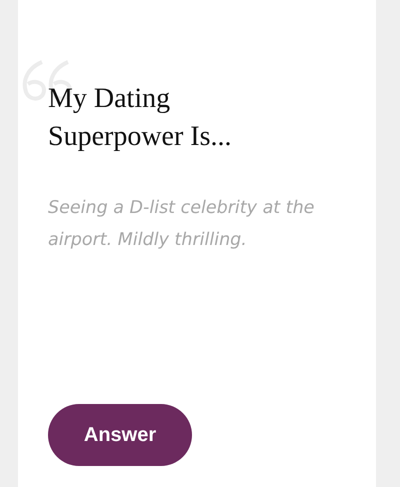 The height and width of the screenshot is (487, 400). Describe the element at coordinates (120, 435) in the screenshot. I see `answer-button: Answer` at that location.